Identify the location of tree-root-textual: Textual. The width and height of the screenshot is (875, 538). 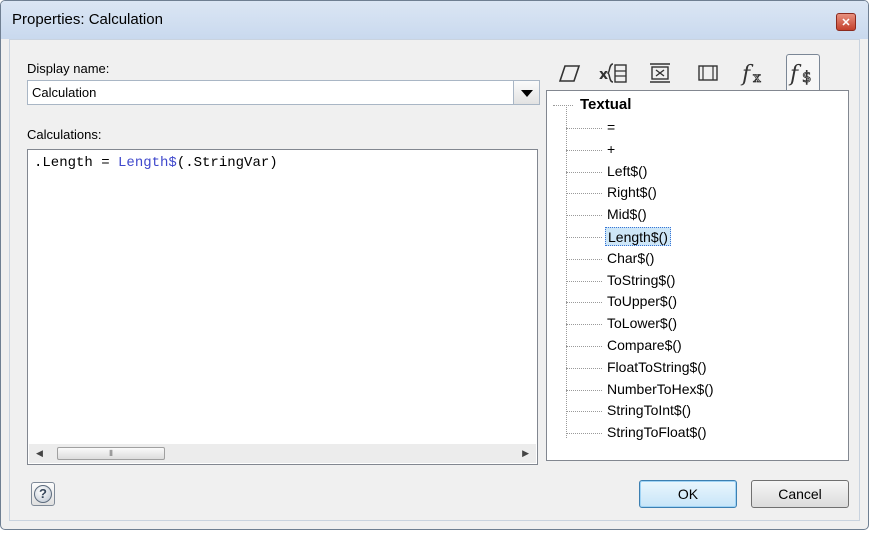
(605, 104).